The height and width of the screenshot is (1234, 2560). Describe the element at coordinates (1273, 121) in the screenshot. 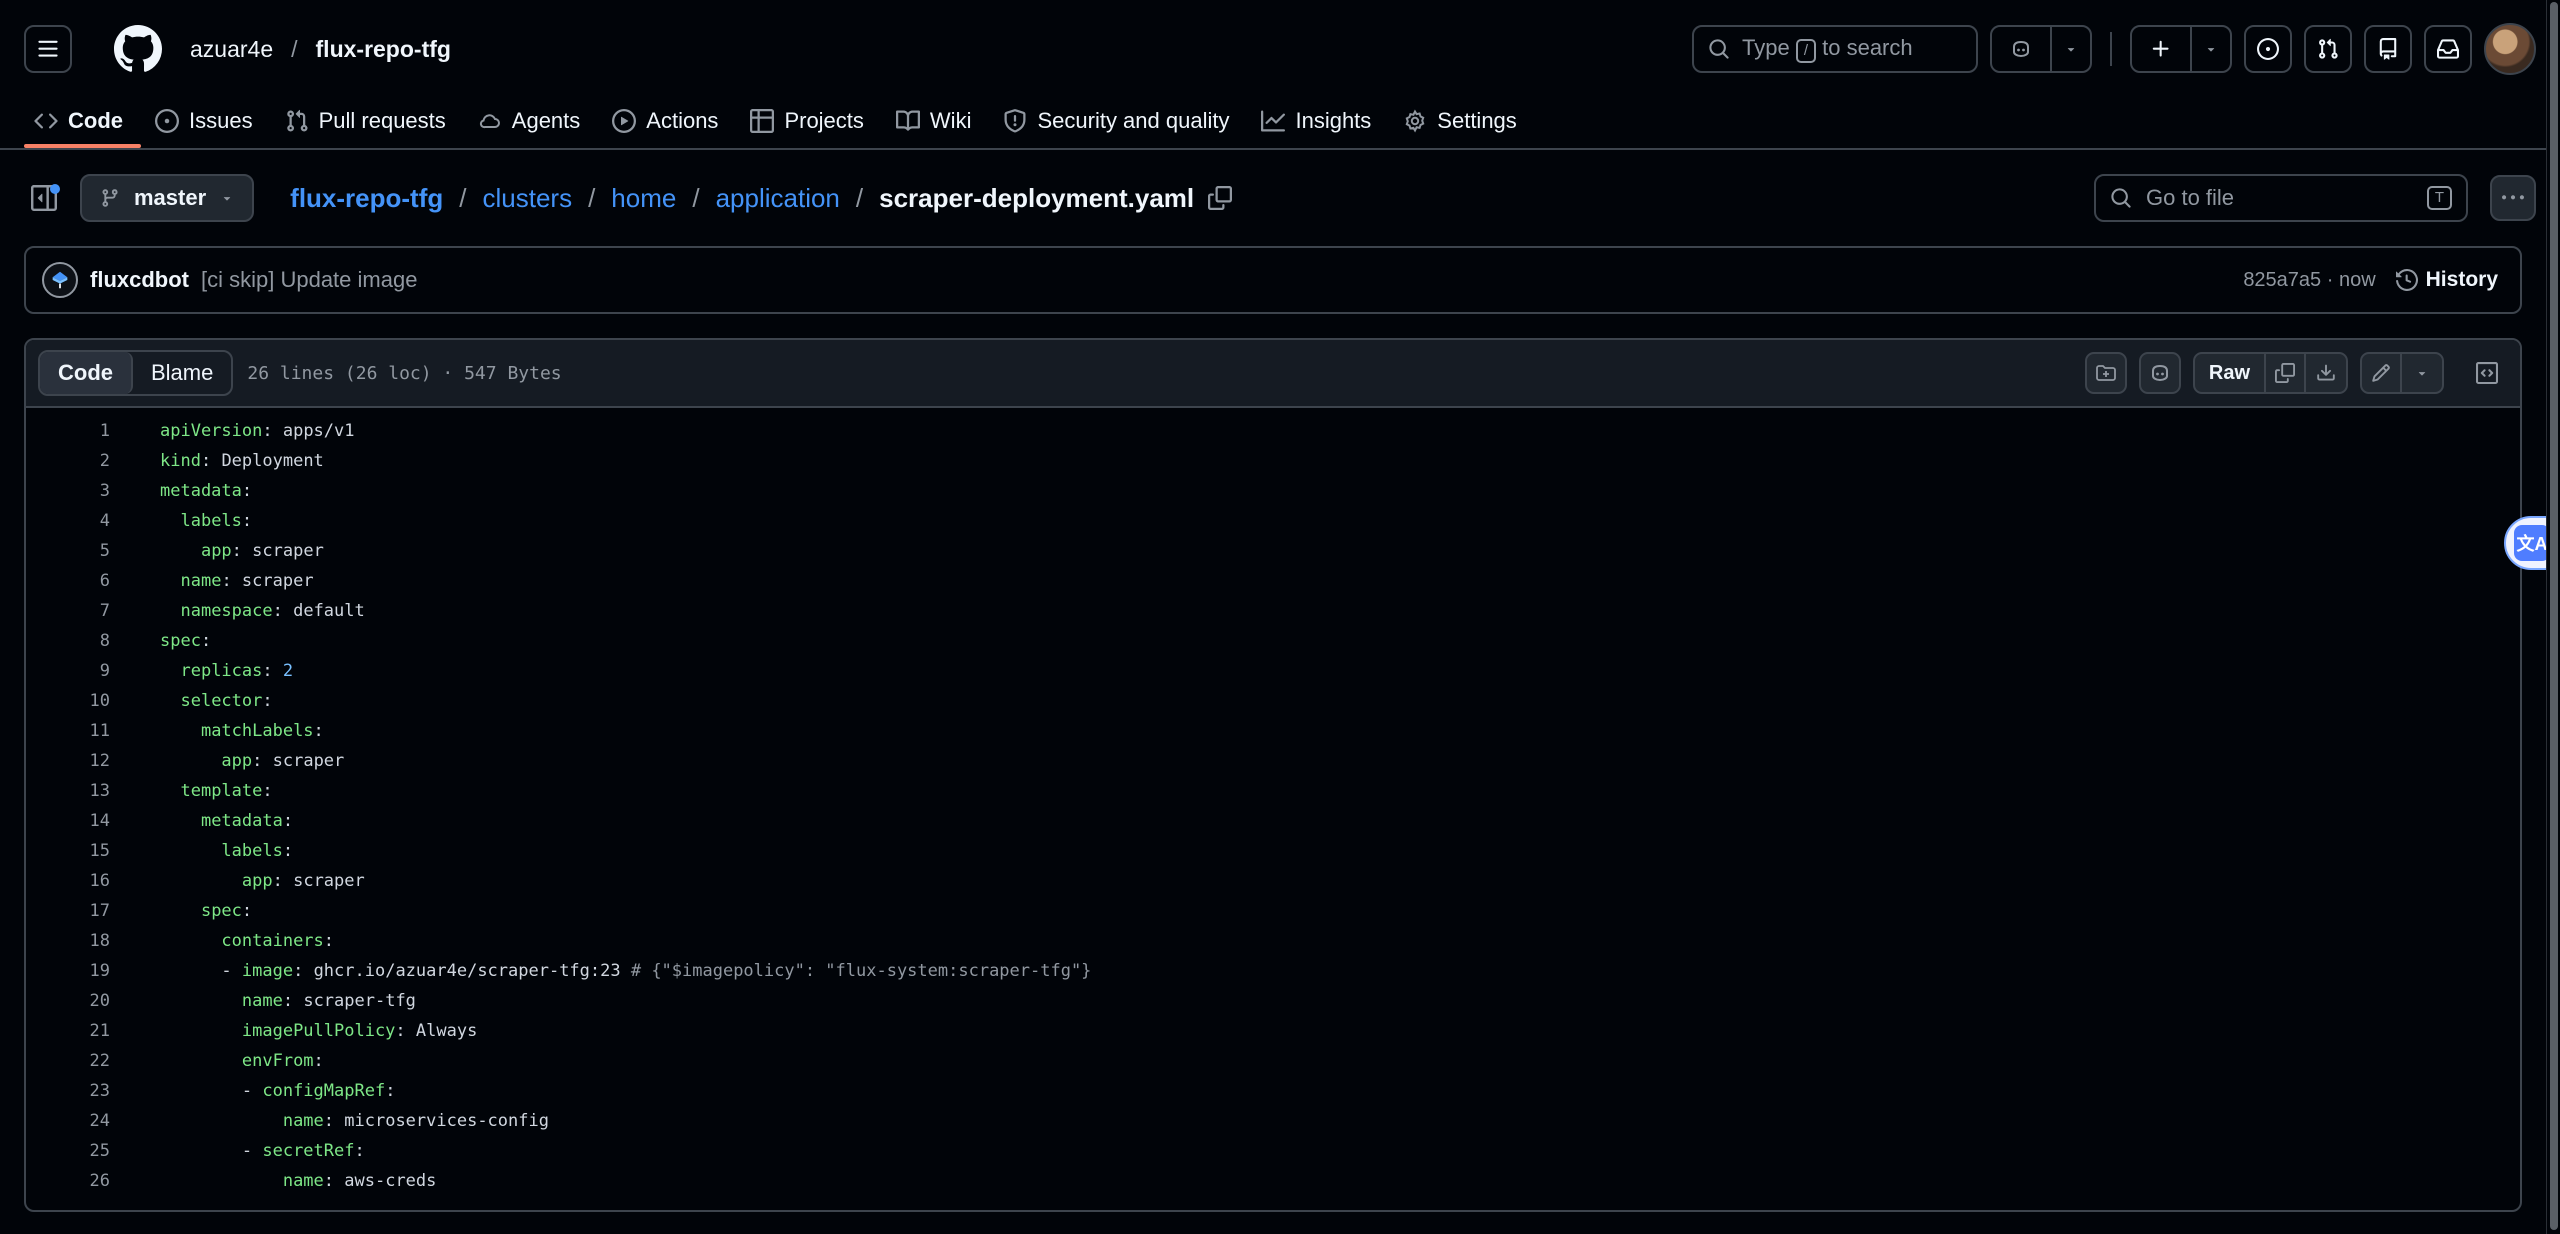

I see `graph-icon` at that location.